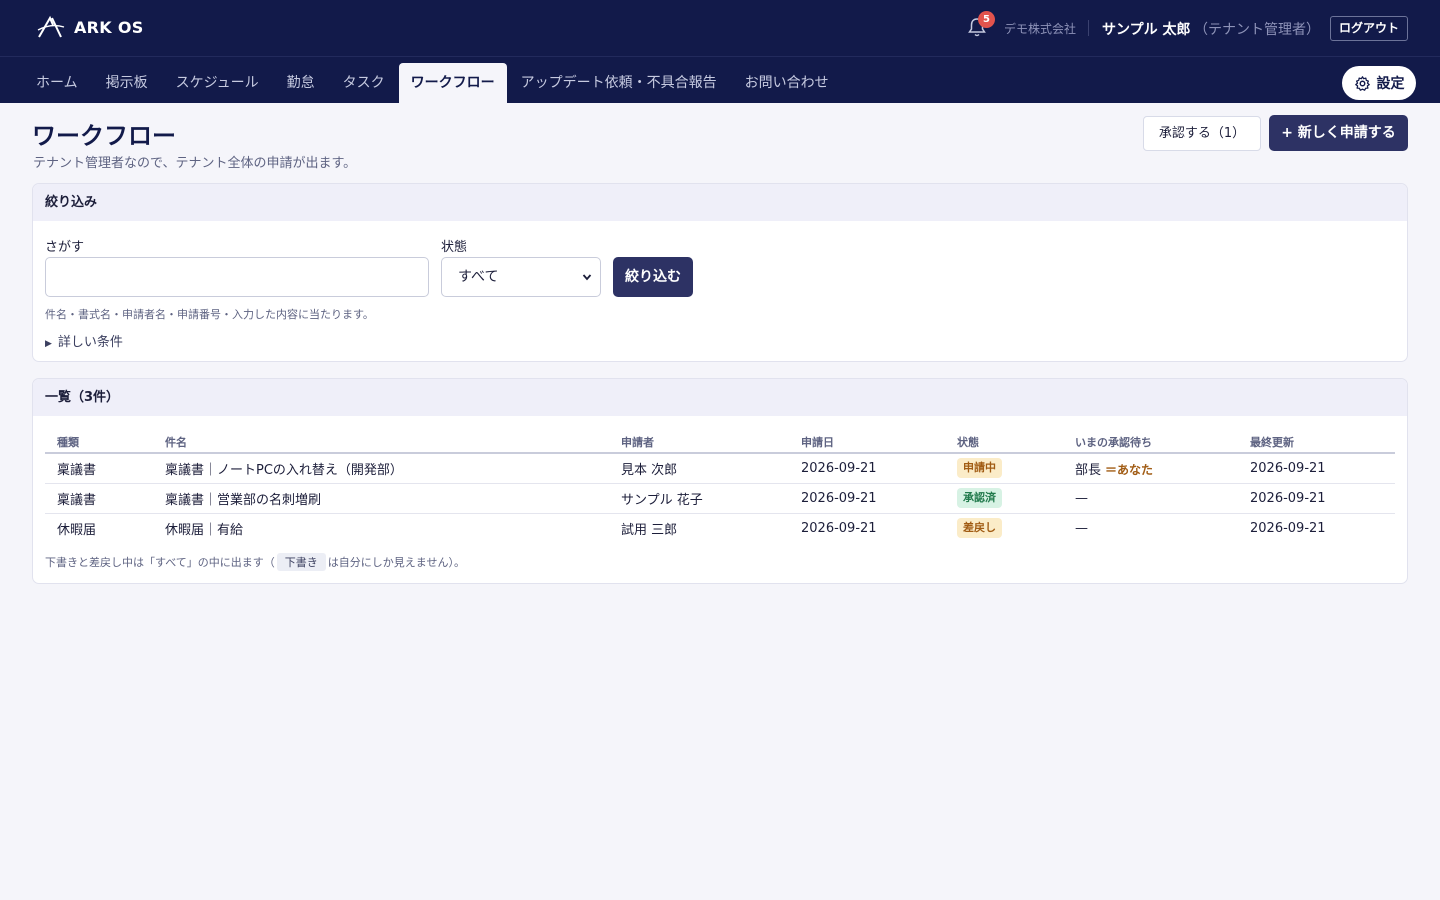  What do you see at coordinates (619, 83) in the screenshot?
I see `nav-item-update-request: アップデート依頼・不具合報告` at bounding box center [619, 83].